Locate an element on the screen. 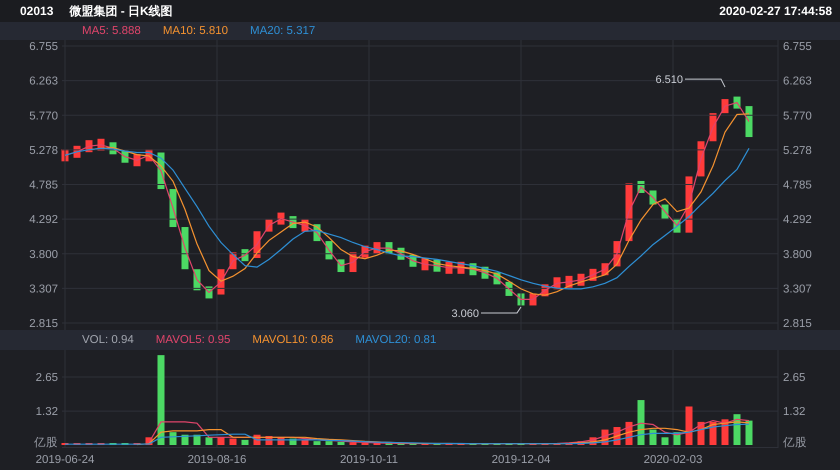 Image resolution: width=840 pixels, height=470 pixels. date-label: 2019-06-24 is located at coordinates (65, 460).